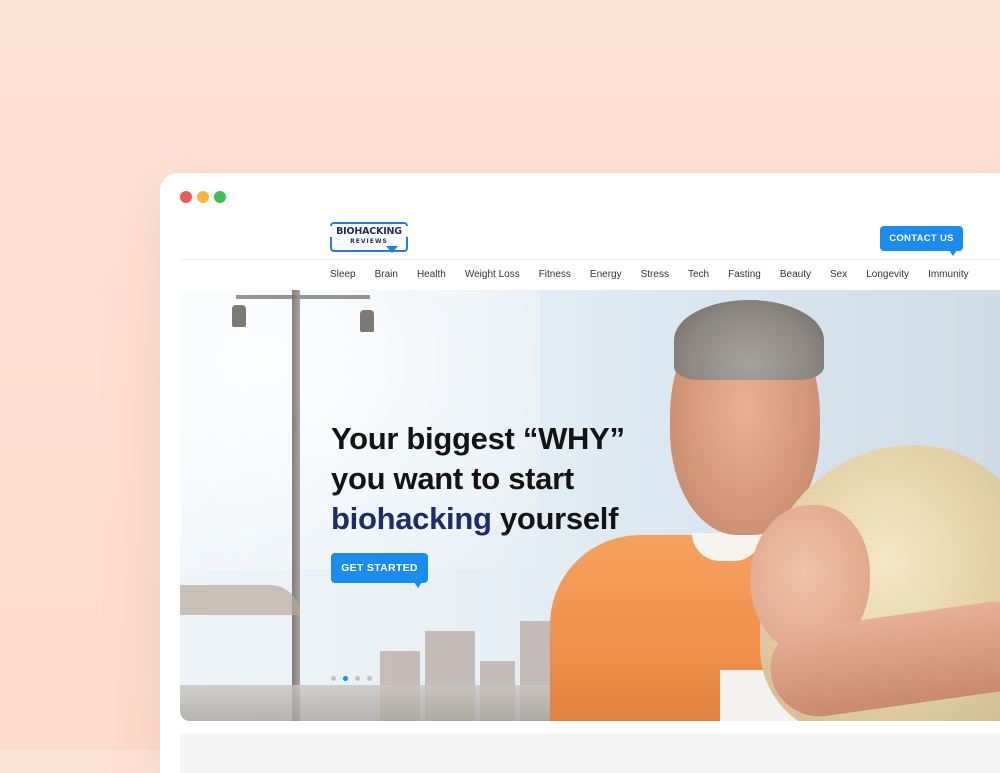 The width and height of the screenshot is (1000, 773). Describe the element at coordinates (795, 274) in the screenshot. I see `nav-item-beauty: Beauty` at that location.